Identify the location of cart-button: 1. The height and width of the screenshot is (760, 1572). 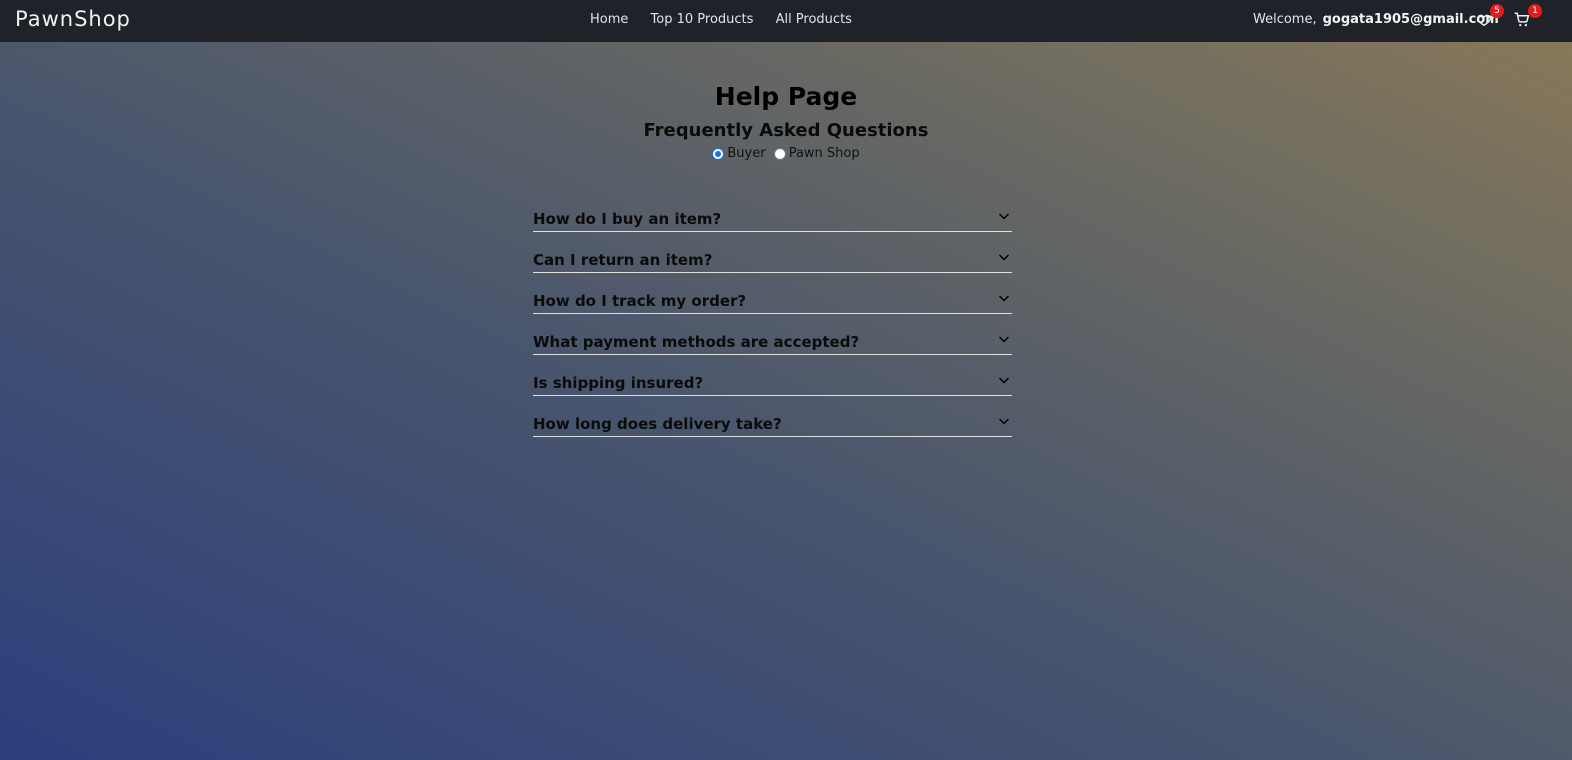
(1528, 18).